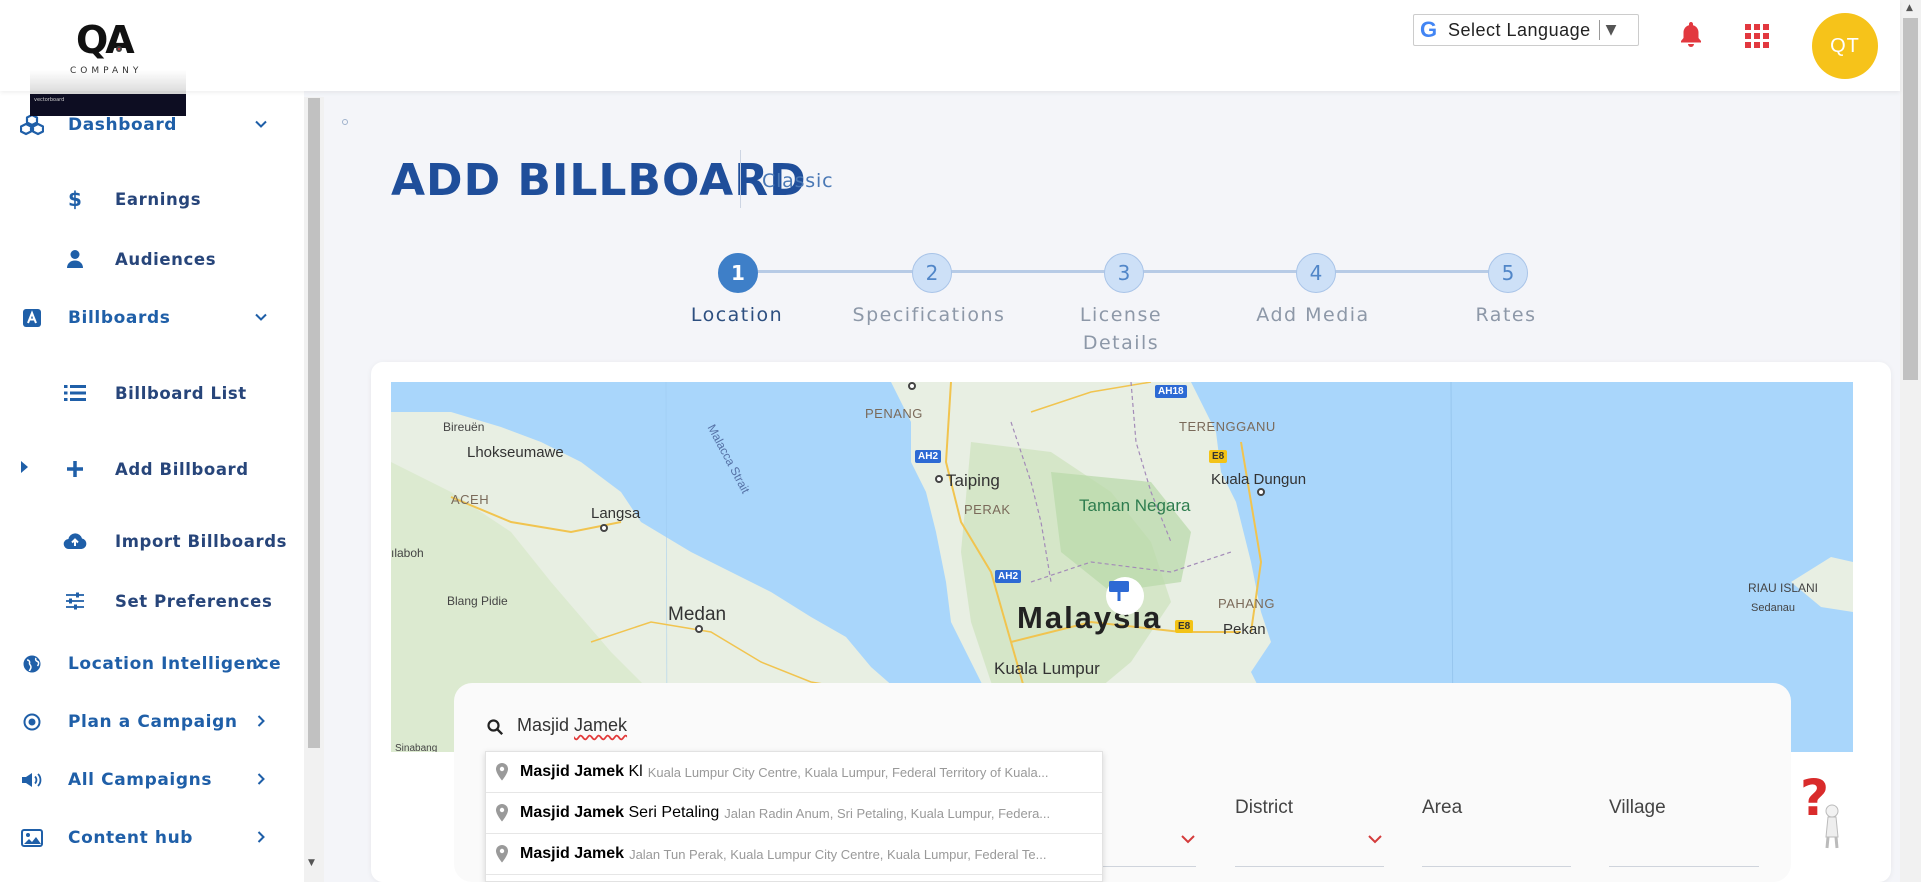  Describe the element at coordinates (150, 601) in the screenshot. I see `sidebar-item-set-preferences: Set Preferences` at that location.